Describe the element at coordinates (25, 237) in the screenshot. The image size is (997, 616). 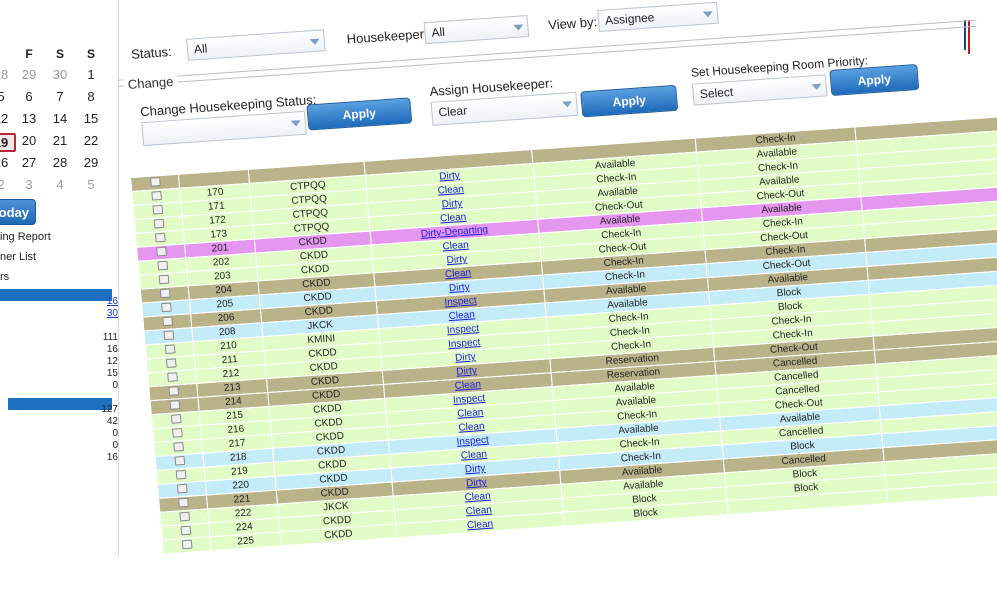
I see `sidebar-link-housekeeping-report: ing Report` at that location.